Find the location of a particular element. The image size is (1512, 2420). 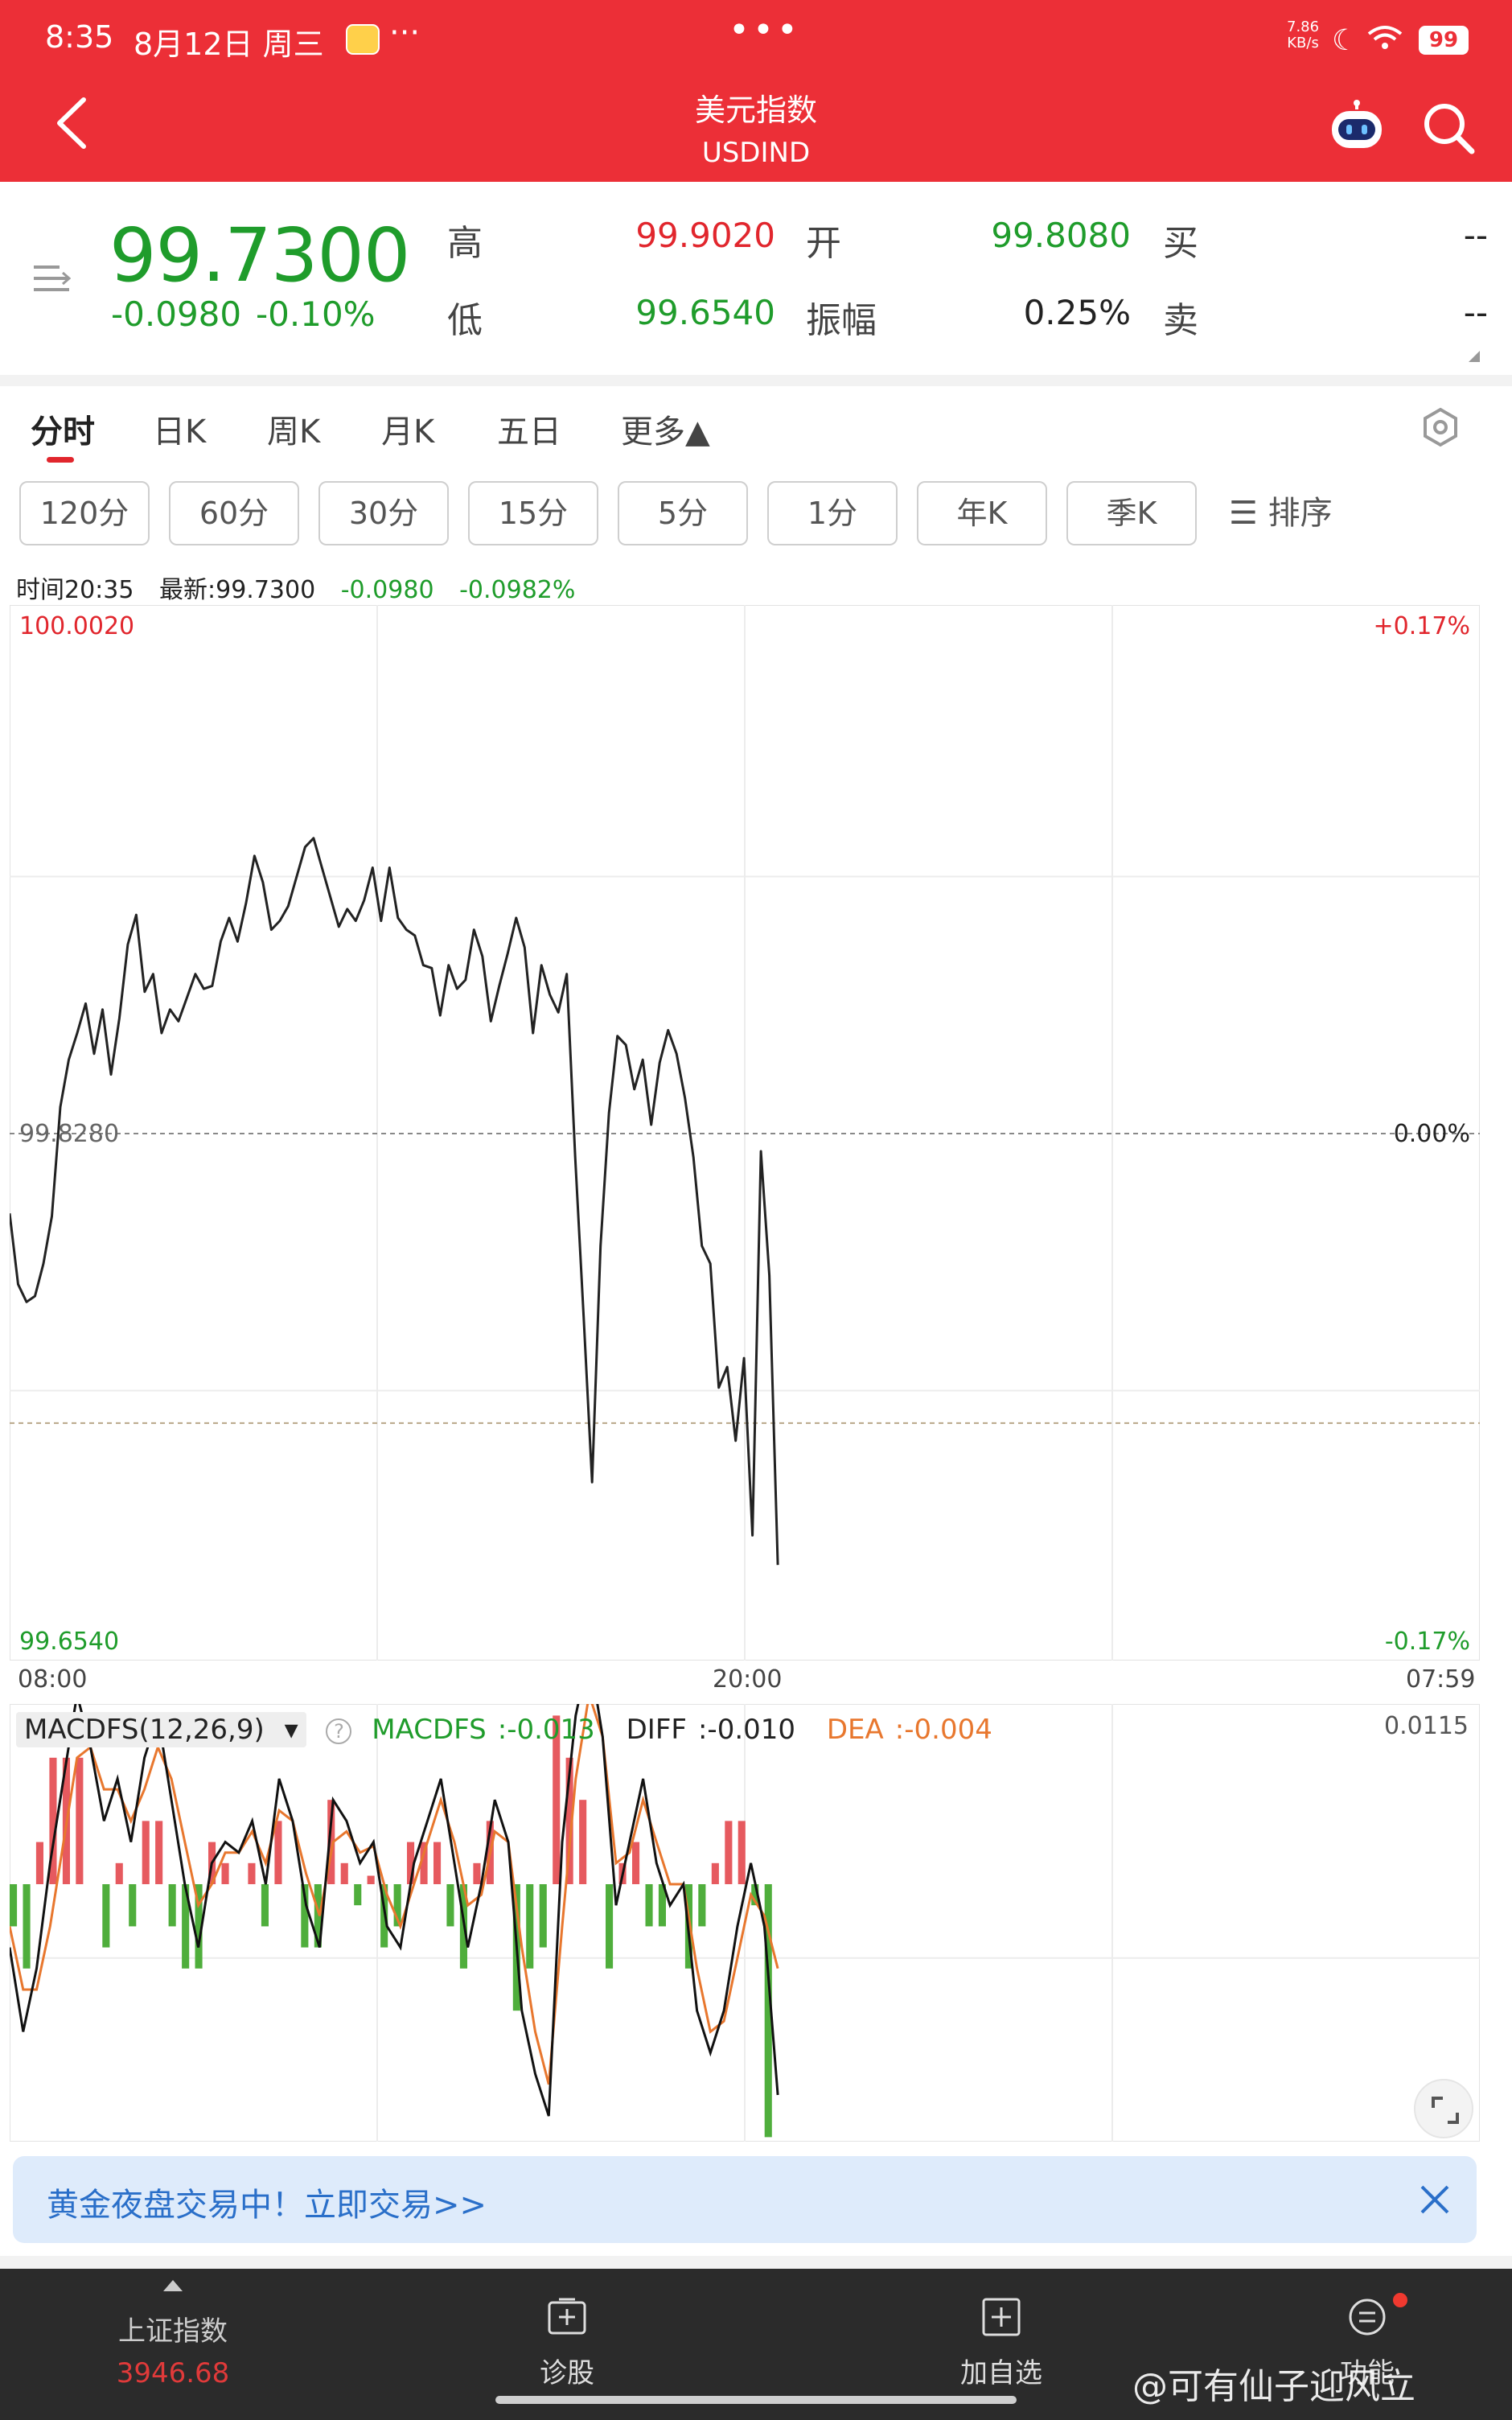

moon-icon: ☾ is located at coordinates (1345, 40).